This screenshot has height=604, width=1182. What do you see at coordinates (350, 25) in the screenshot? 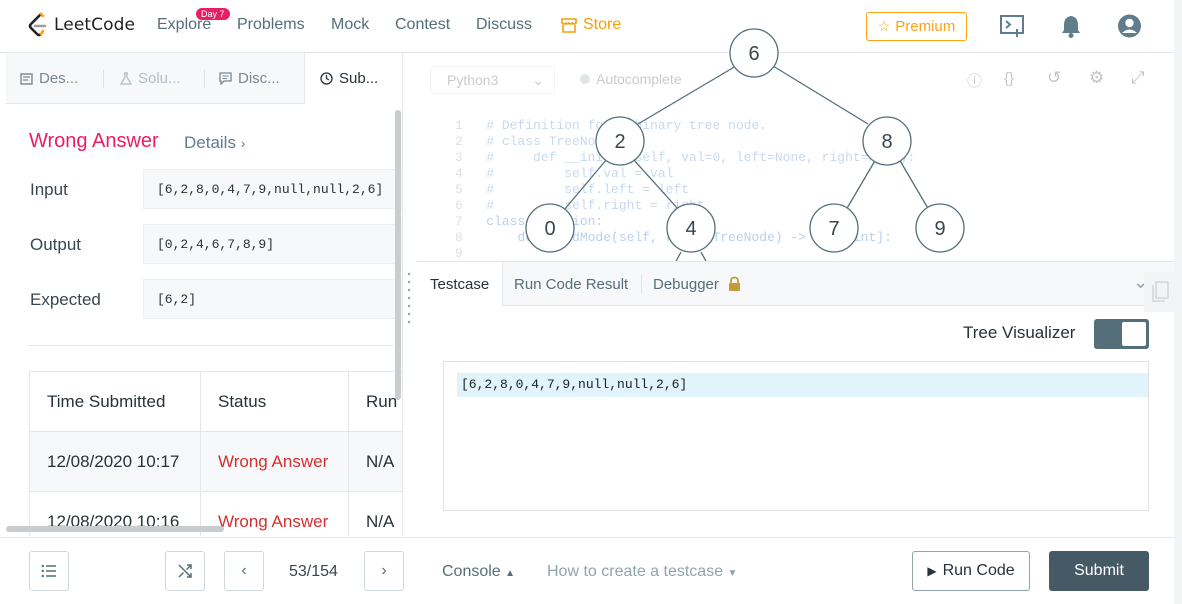
I see `nav-mock: Mock` at bounding box center [350, 25].